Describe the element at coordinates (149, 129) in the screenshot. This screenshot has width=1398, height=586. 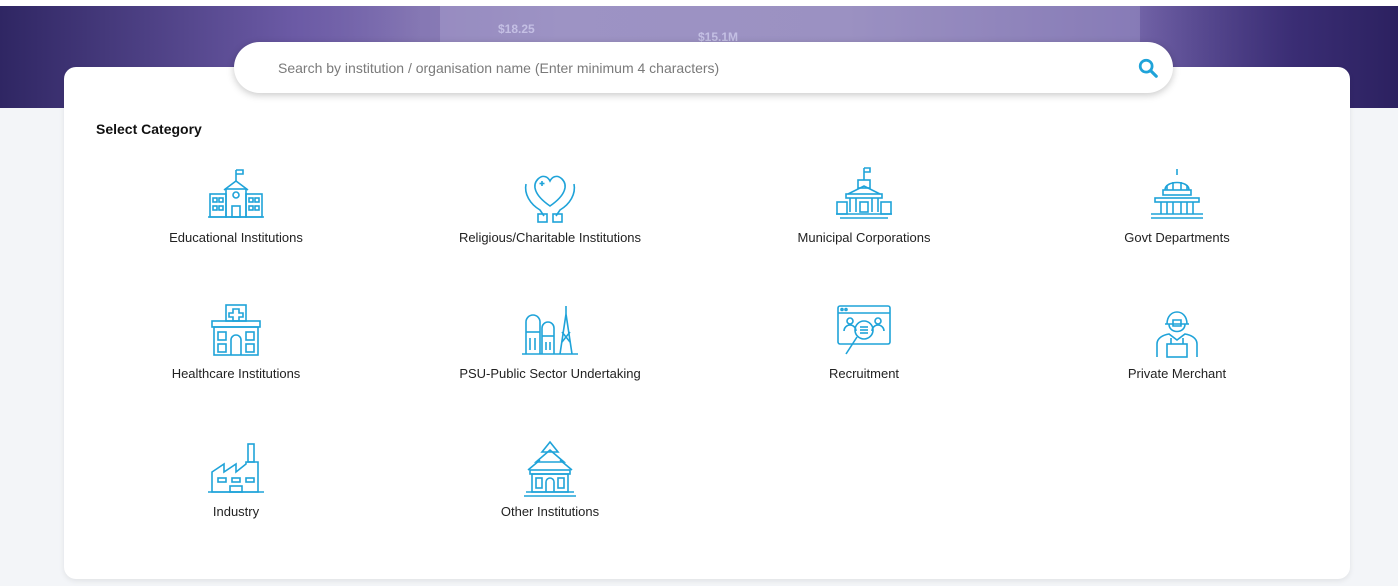
I see `section-title: Select Category` at that location.